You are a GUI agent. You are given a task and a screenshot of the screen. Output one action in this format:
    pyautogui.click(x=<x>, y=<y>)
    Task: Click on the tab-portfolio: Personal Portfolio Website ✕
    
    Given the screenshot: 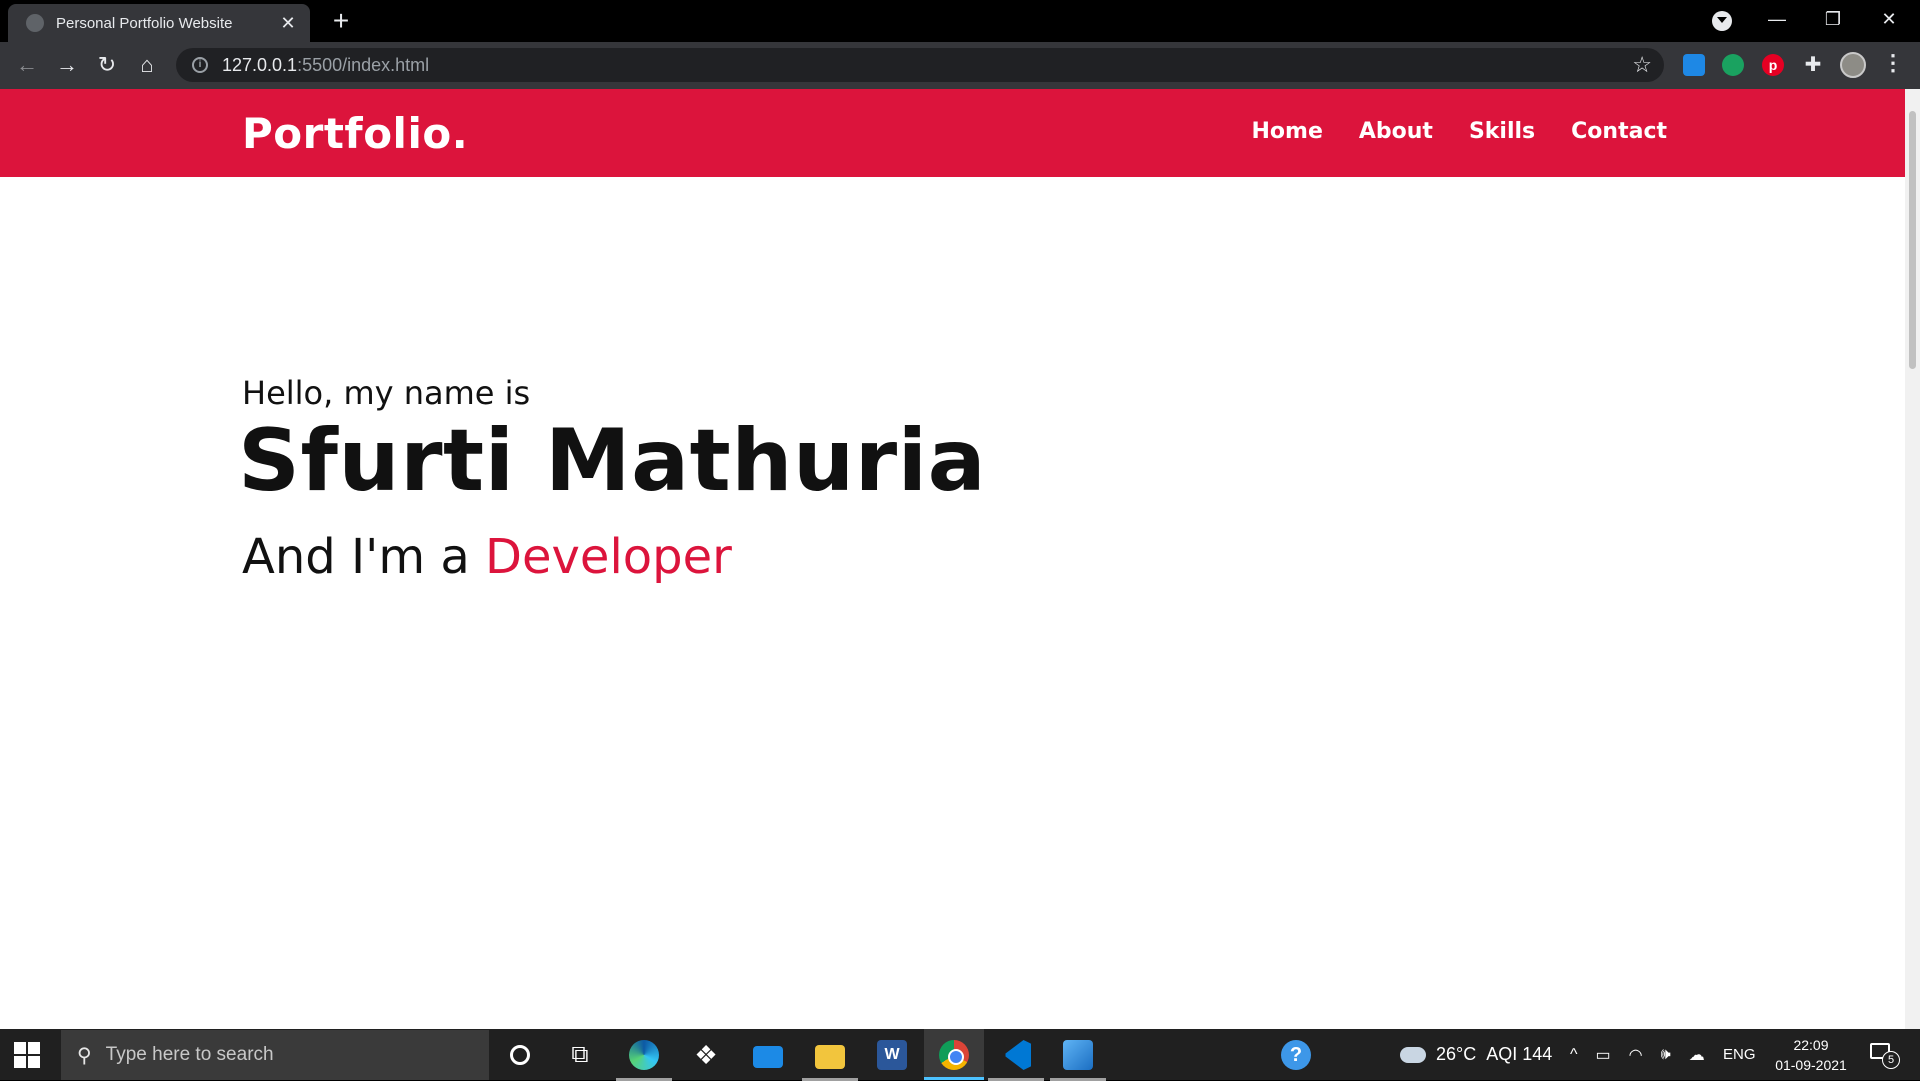 What is the action you would take?
    pyautogui.click(x=159, y=23)
    